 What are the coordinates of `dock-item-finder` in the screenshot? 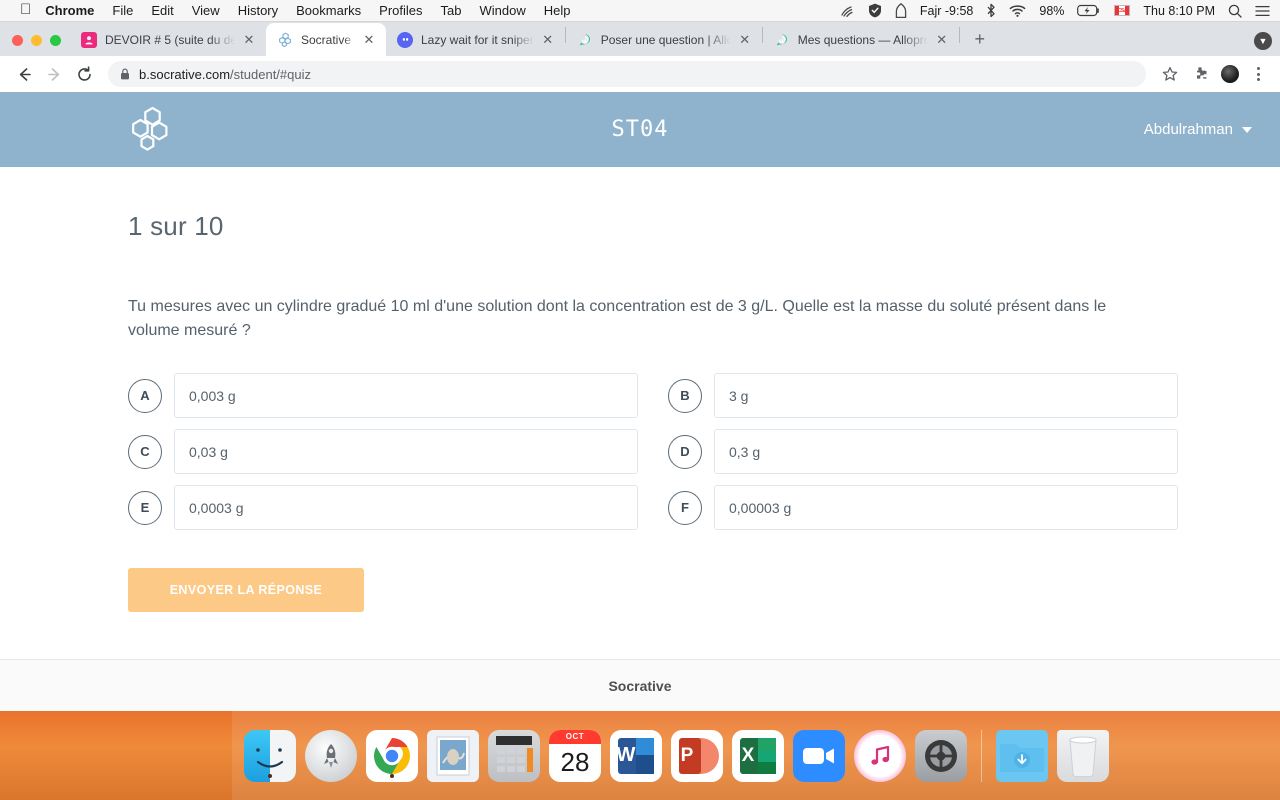 It's located at (270, 755).